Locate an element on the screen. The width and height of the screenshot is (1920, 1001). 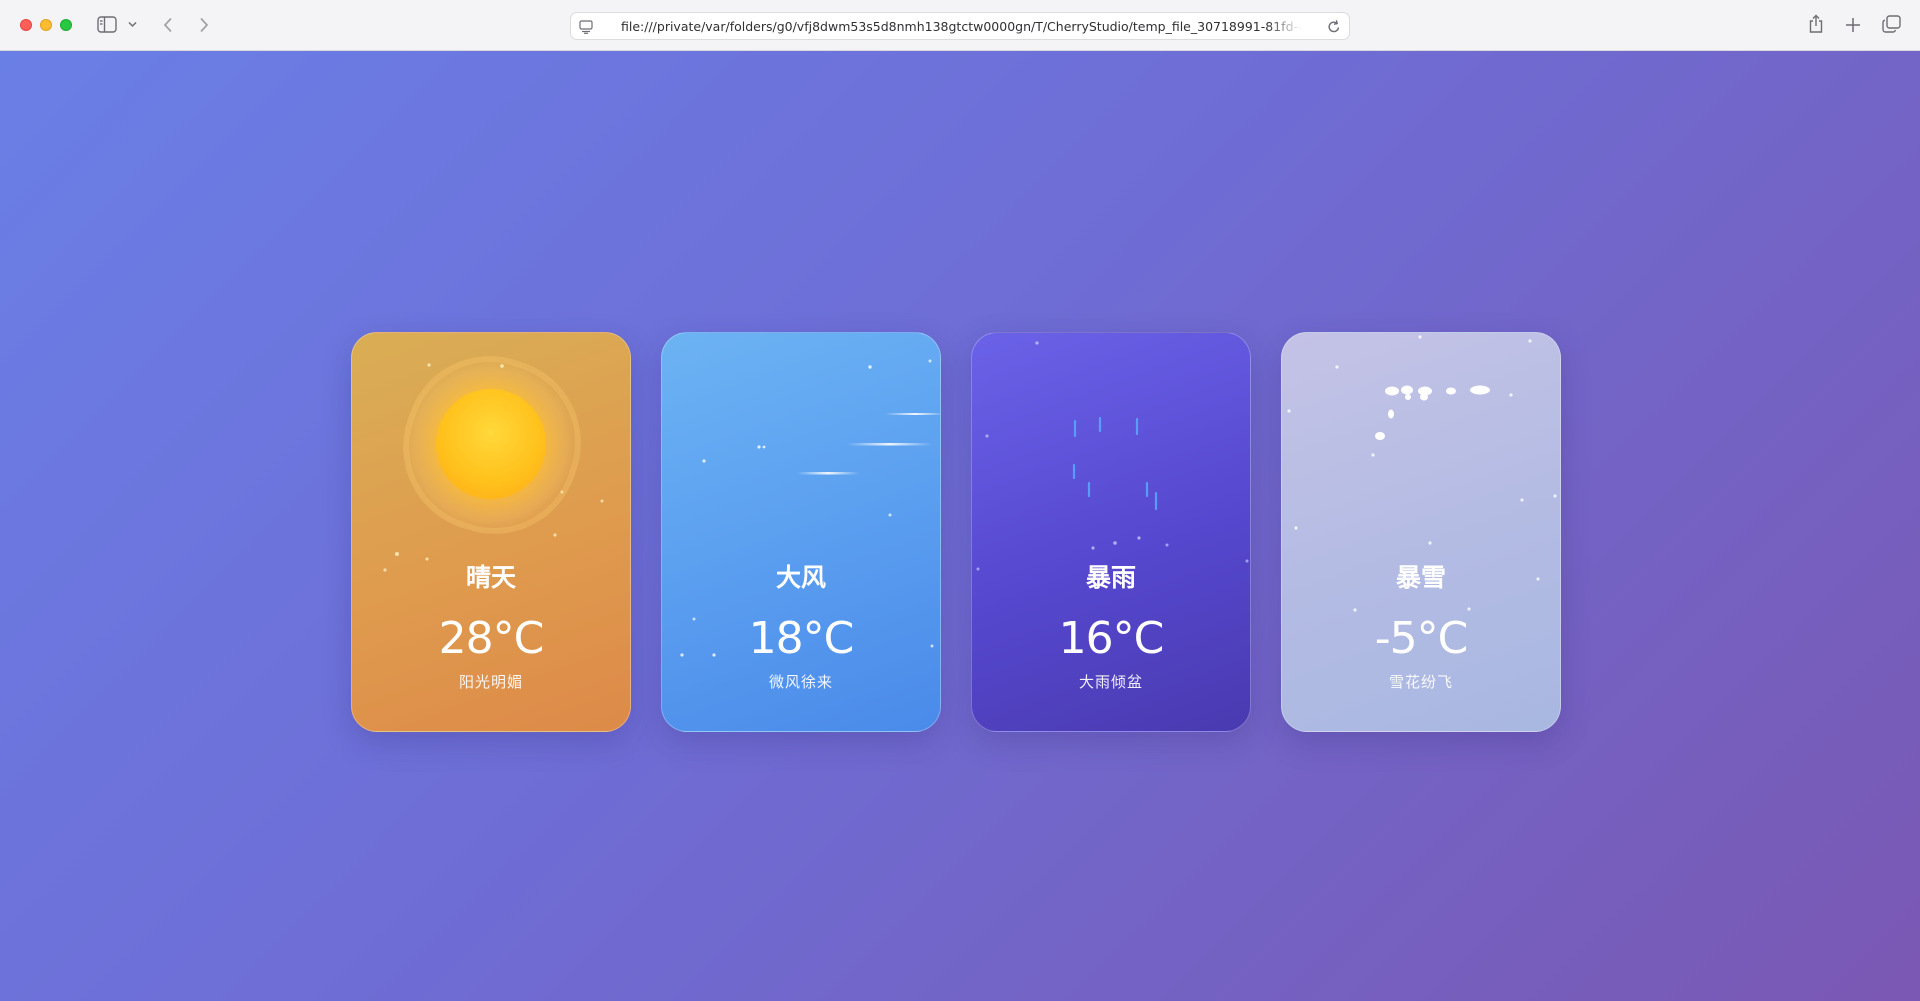
weather-card-sunny: 晴天 28°C 阳光明媚 is located at coordinates (491, 532).